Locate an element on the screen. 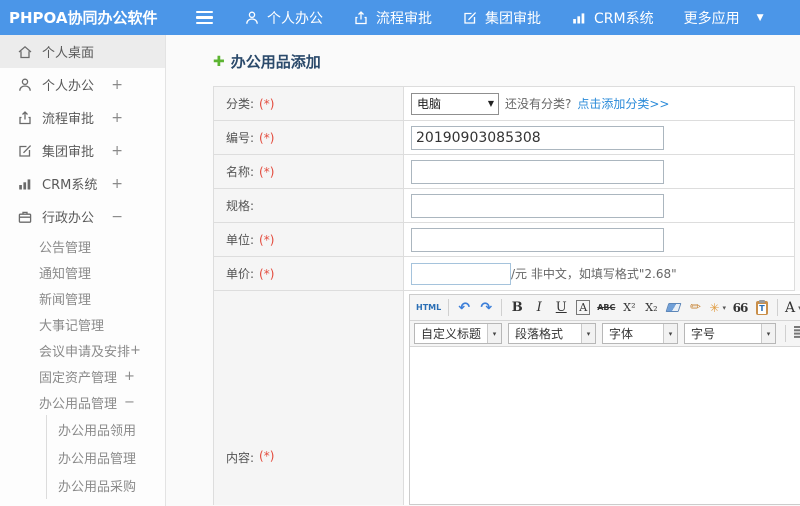  eraser-button is located at coordinates (673, 308).